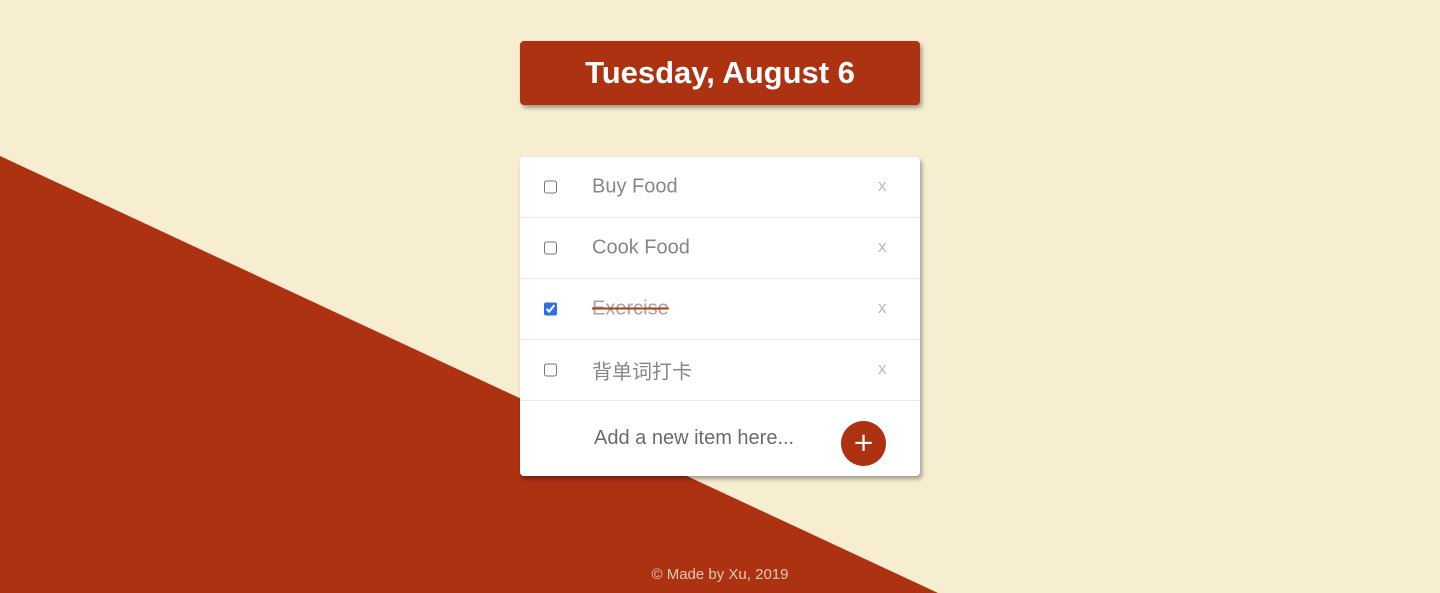  Describe the element at coordinates (720, 370) in the screenshot. I see `todo-item: 背单词打卡 x` at that location.